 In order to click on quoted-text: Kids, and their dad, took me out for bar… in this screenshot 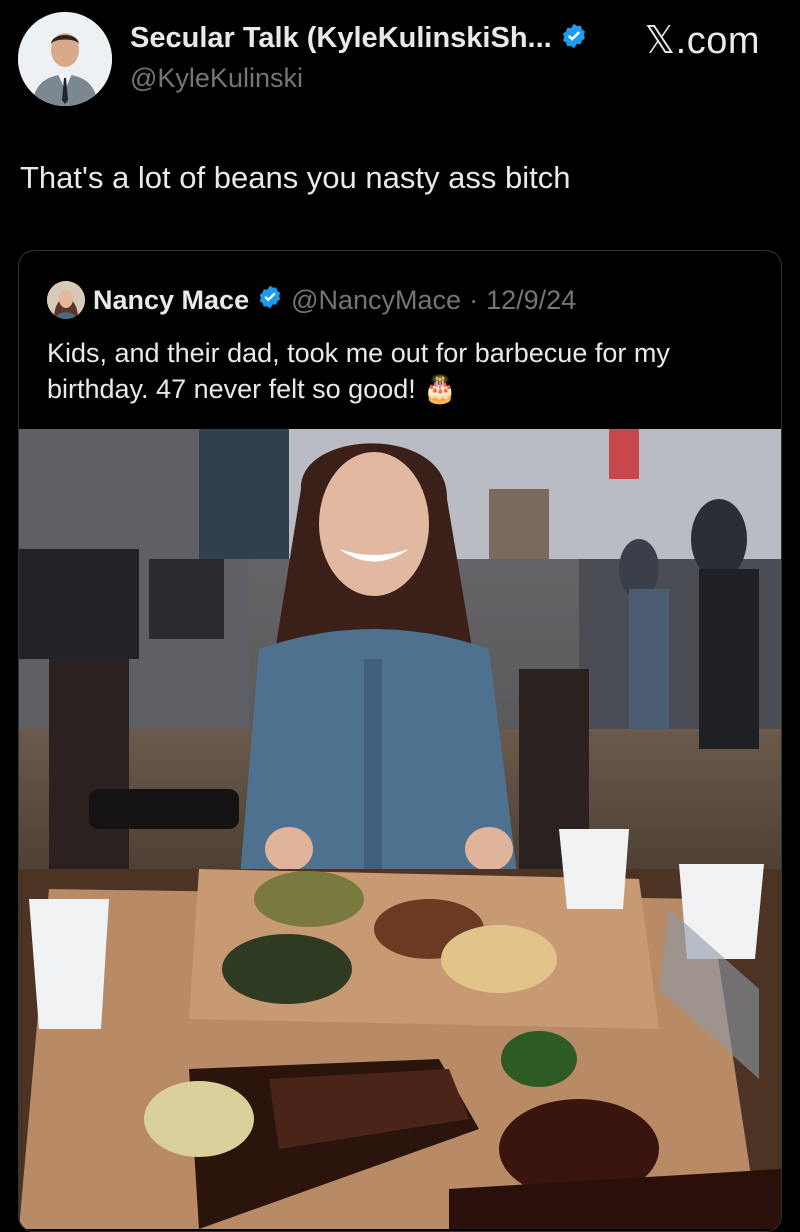, I will do `click(358, 371)`.